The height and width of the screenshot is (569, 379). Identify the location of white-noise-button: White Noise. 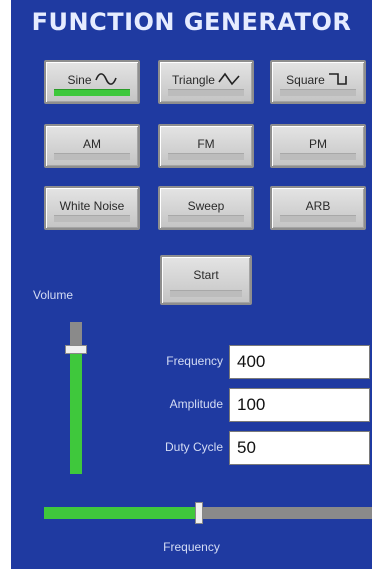
(92, 208).